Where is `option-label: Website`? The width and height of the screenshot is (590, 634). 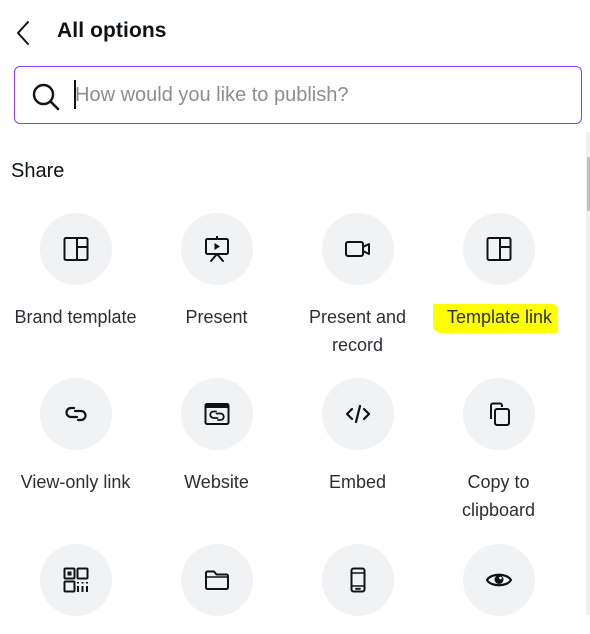
option-label: Website is located at coordinates (216, 482).